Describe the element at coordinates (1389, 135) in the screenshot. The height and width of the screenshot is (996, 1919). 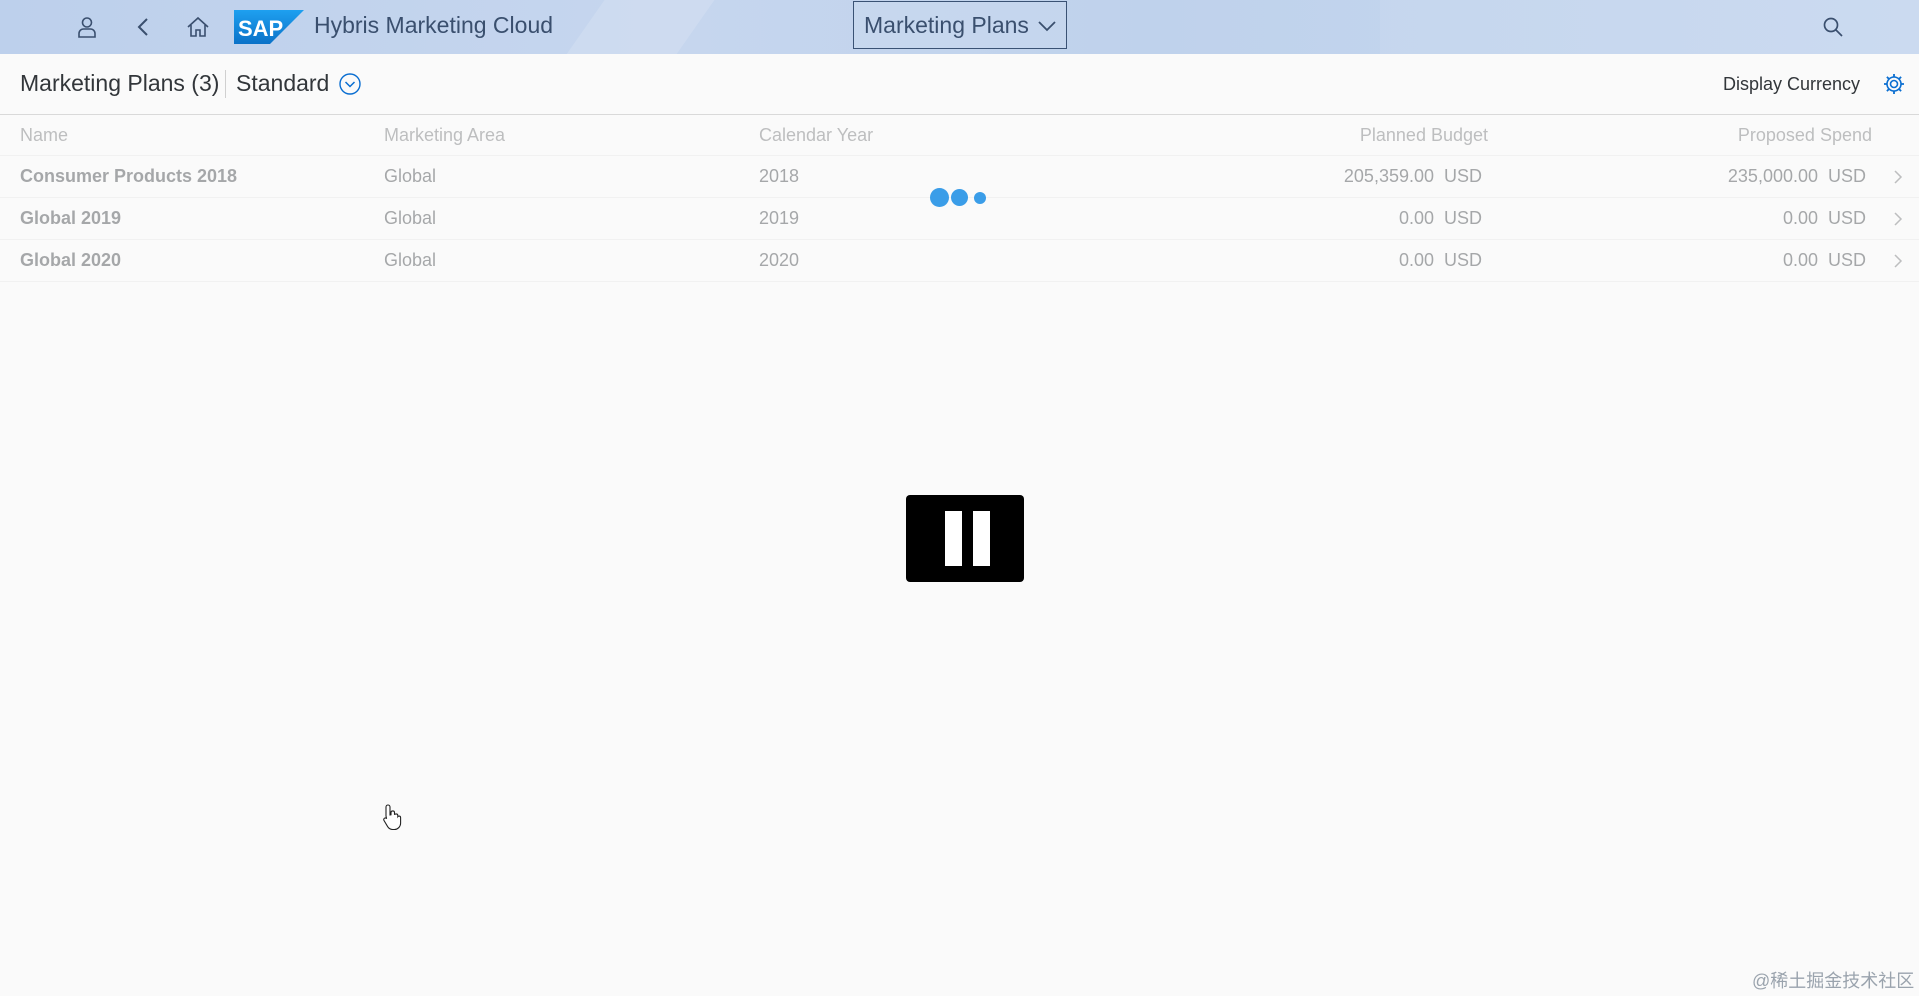
I see `column-header-planned-budget: Planned Budget` at that location.